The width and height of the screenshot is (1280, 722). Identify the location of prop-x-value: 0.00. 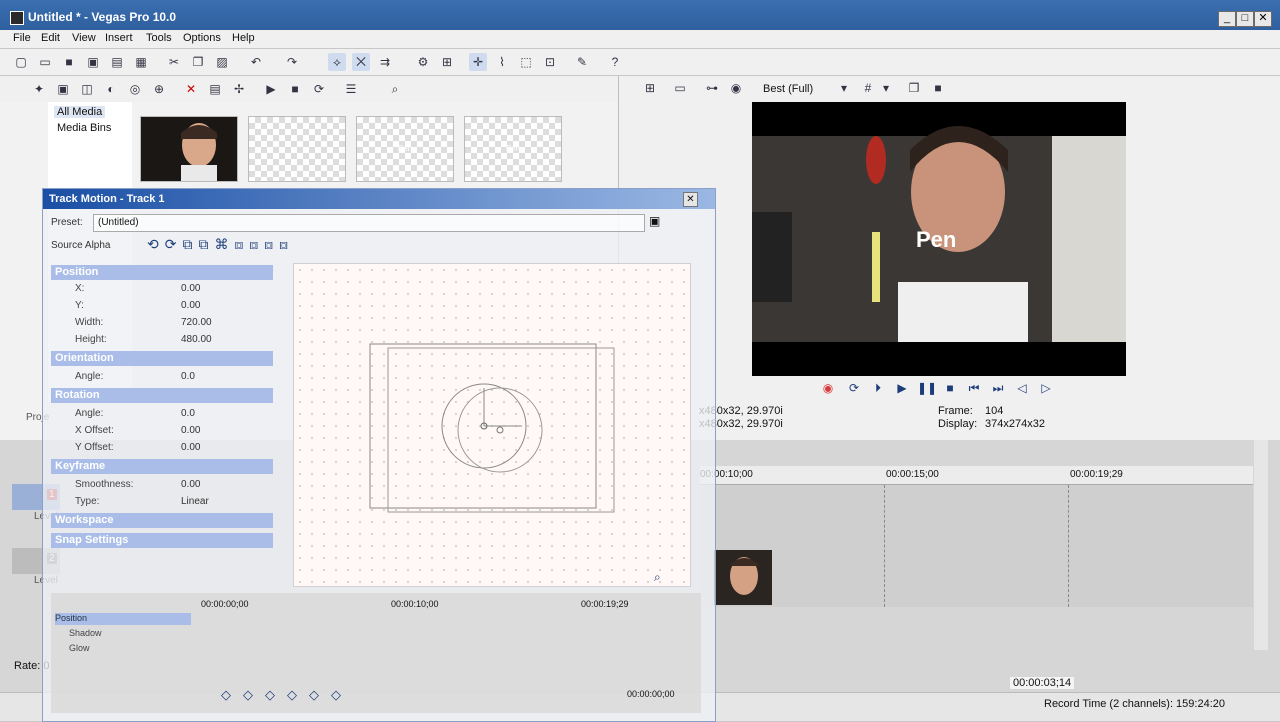
(190, 288).